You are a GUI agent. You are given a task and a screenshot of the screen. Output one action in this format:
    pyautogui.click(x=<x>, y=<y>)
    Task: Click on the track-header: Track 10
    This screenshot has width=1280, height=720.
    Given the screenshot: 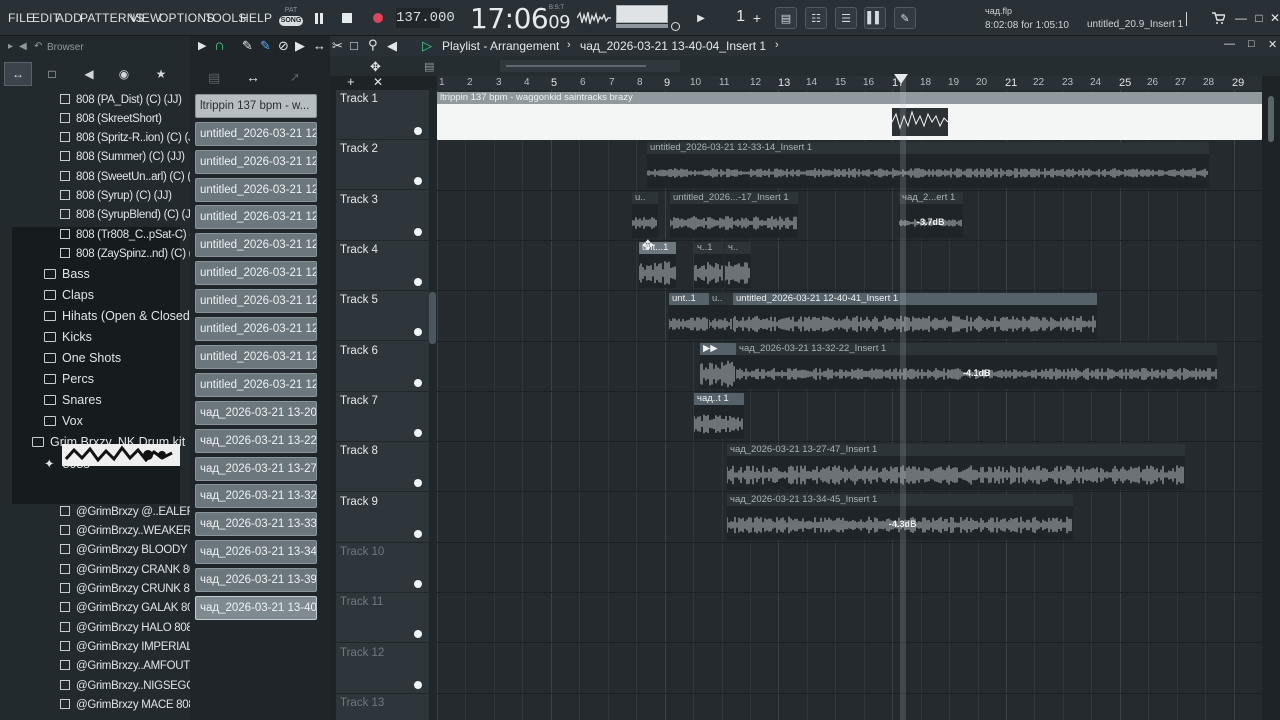 What is the action you would take?
    pyautogui.click(x=383, y=568)
    